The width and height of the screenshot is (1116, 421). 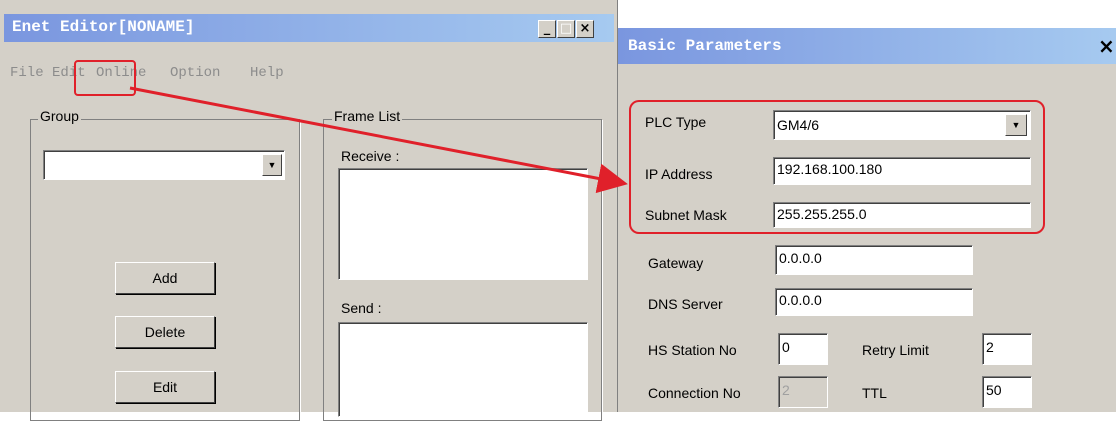 I want to click on annotation-arrow, so click(x=378, y=140).